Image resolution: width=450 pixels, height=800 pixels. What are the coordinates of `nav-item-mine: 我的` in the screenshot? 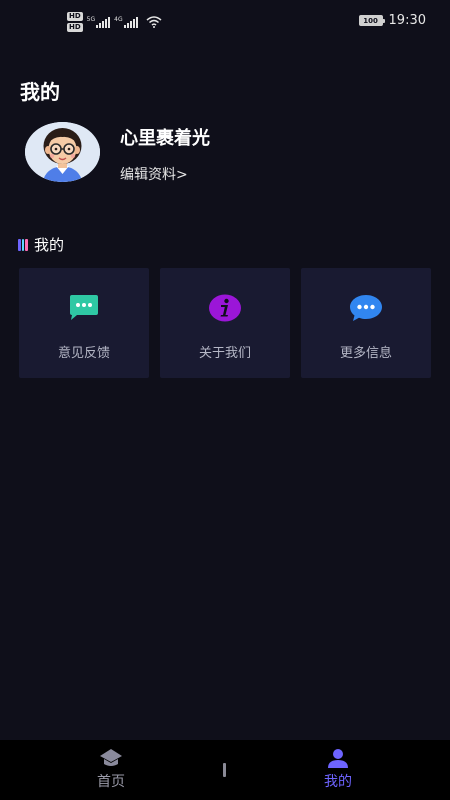 It's located at (338, 769).